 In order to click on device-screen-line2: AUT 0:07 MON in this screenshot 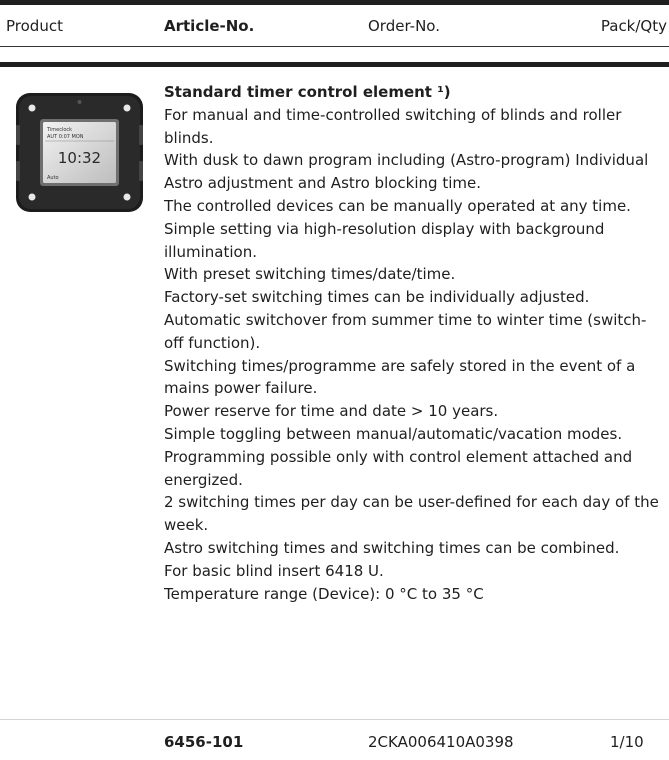, I will do `click(65, 137)`.